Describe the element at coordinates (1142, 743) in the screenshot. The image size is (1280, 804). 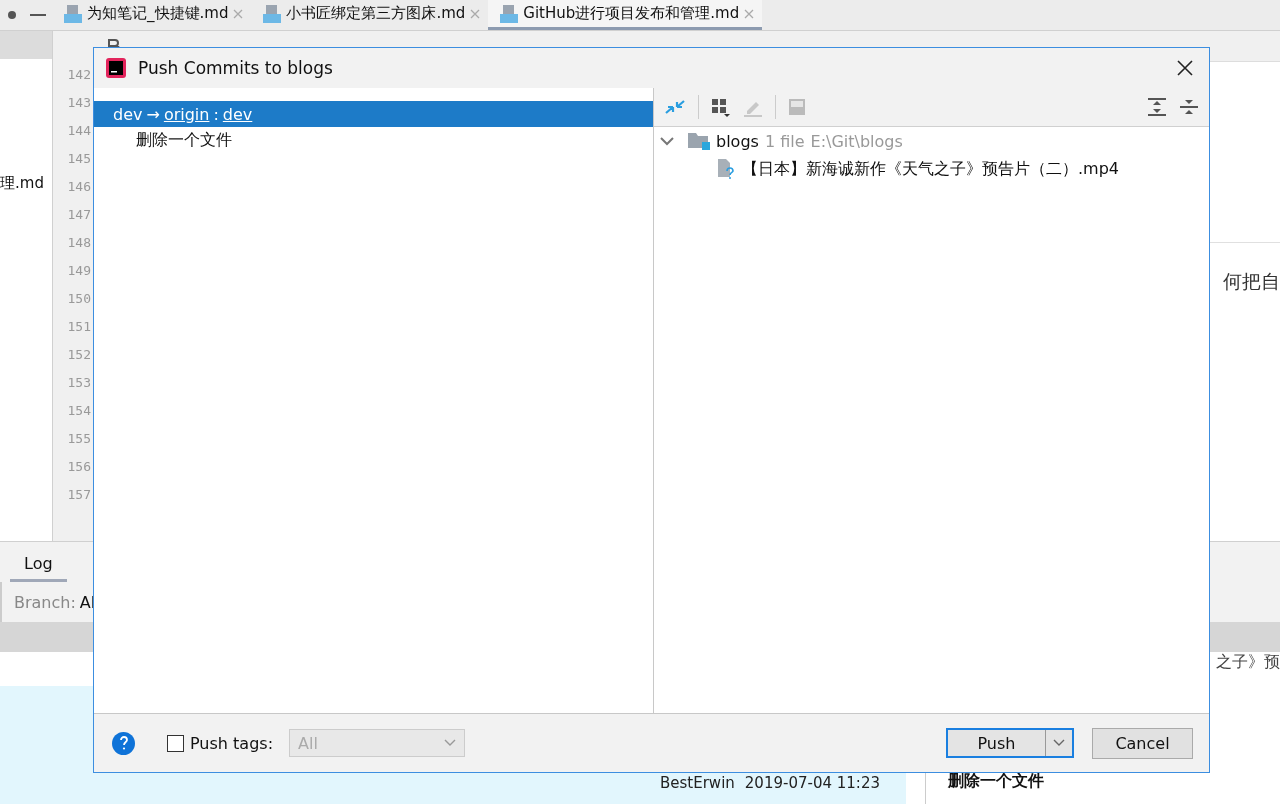
I see `cancel-button: Cancel` at that location.